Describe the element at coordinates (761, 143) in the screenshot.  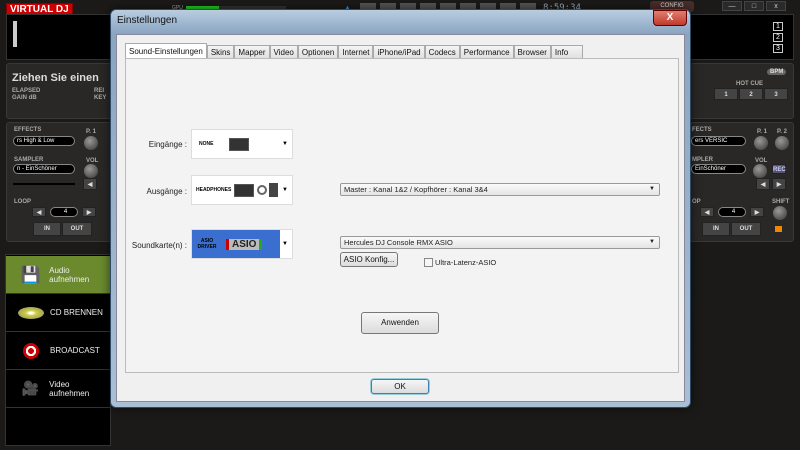
I see `right-p1-knob` at that location.